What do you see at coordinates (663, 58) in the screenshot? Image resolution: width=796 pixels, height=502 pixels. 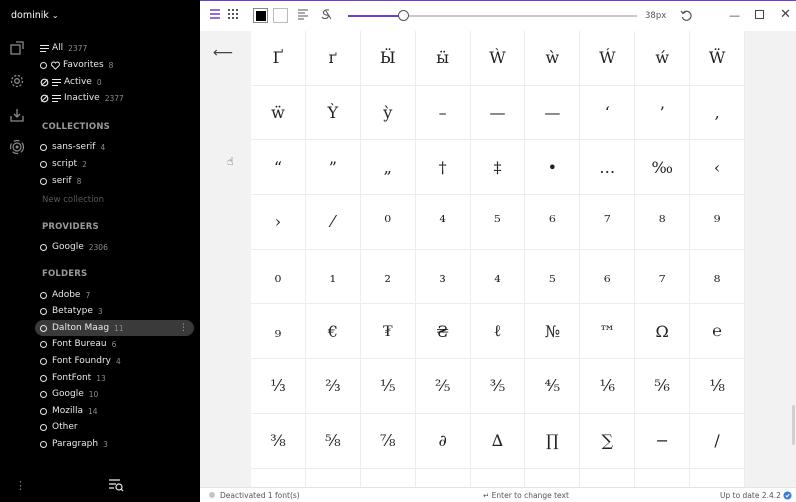 I see `glyph-cell: ẃ` at bounding box center [663, 58].